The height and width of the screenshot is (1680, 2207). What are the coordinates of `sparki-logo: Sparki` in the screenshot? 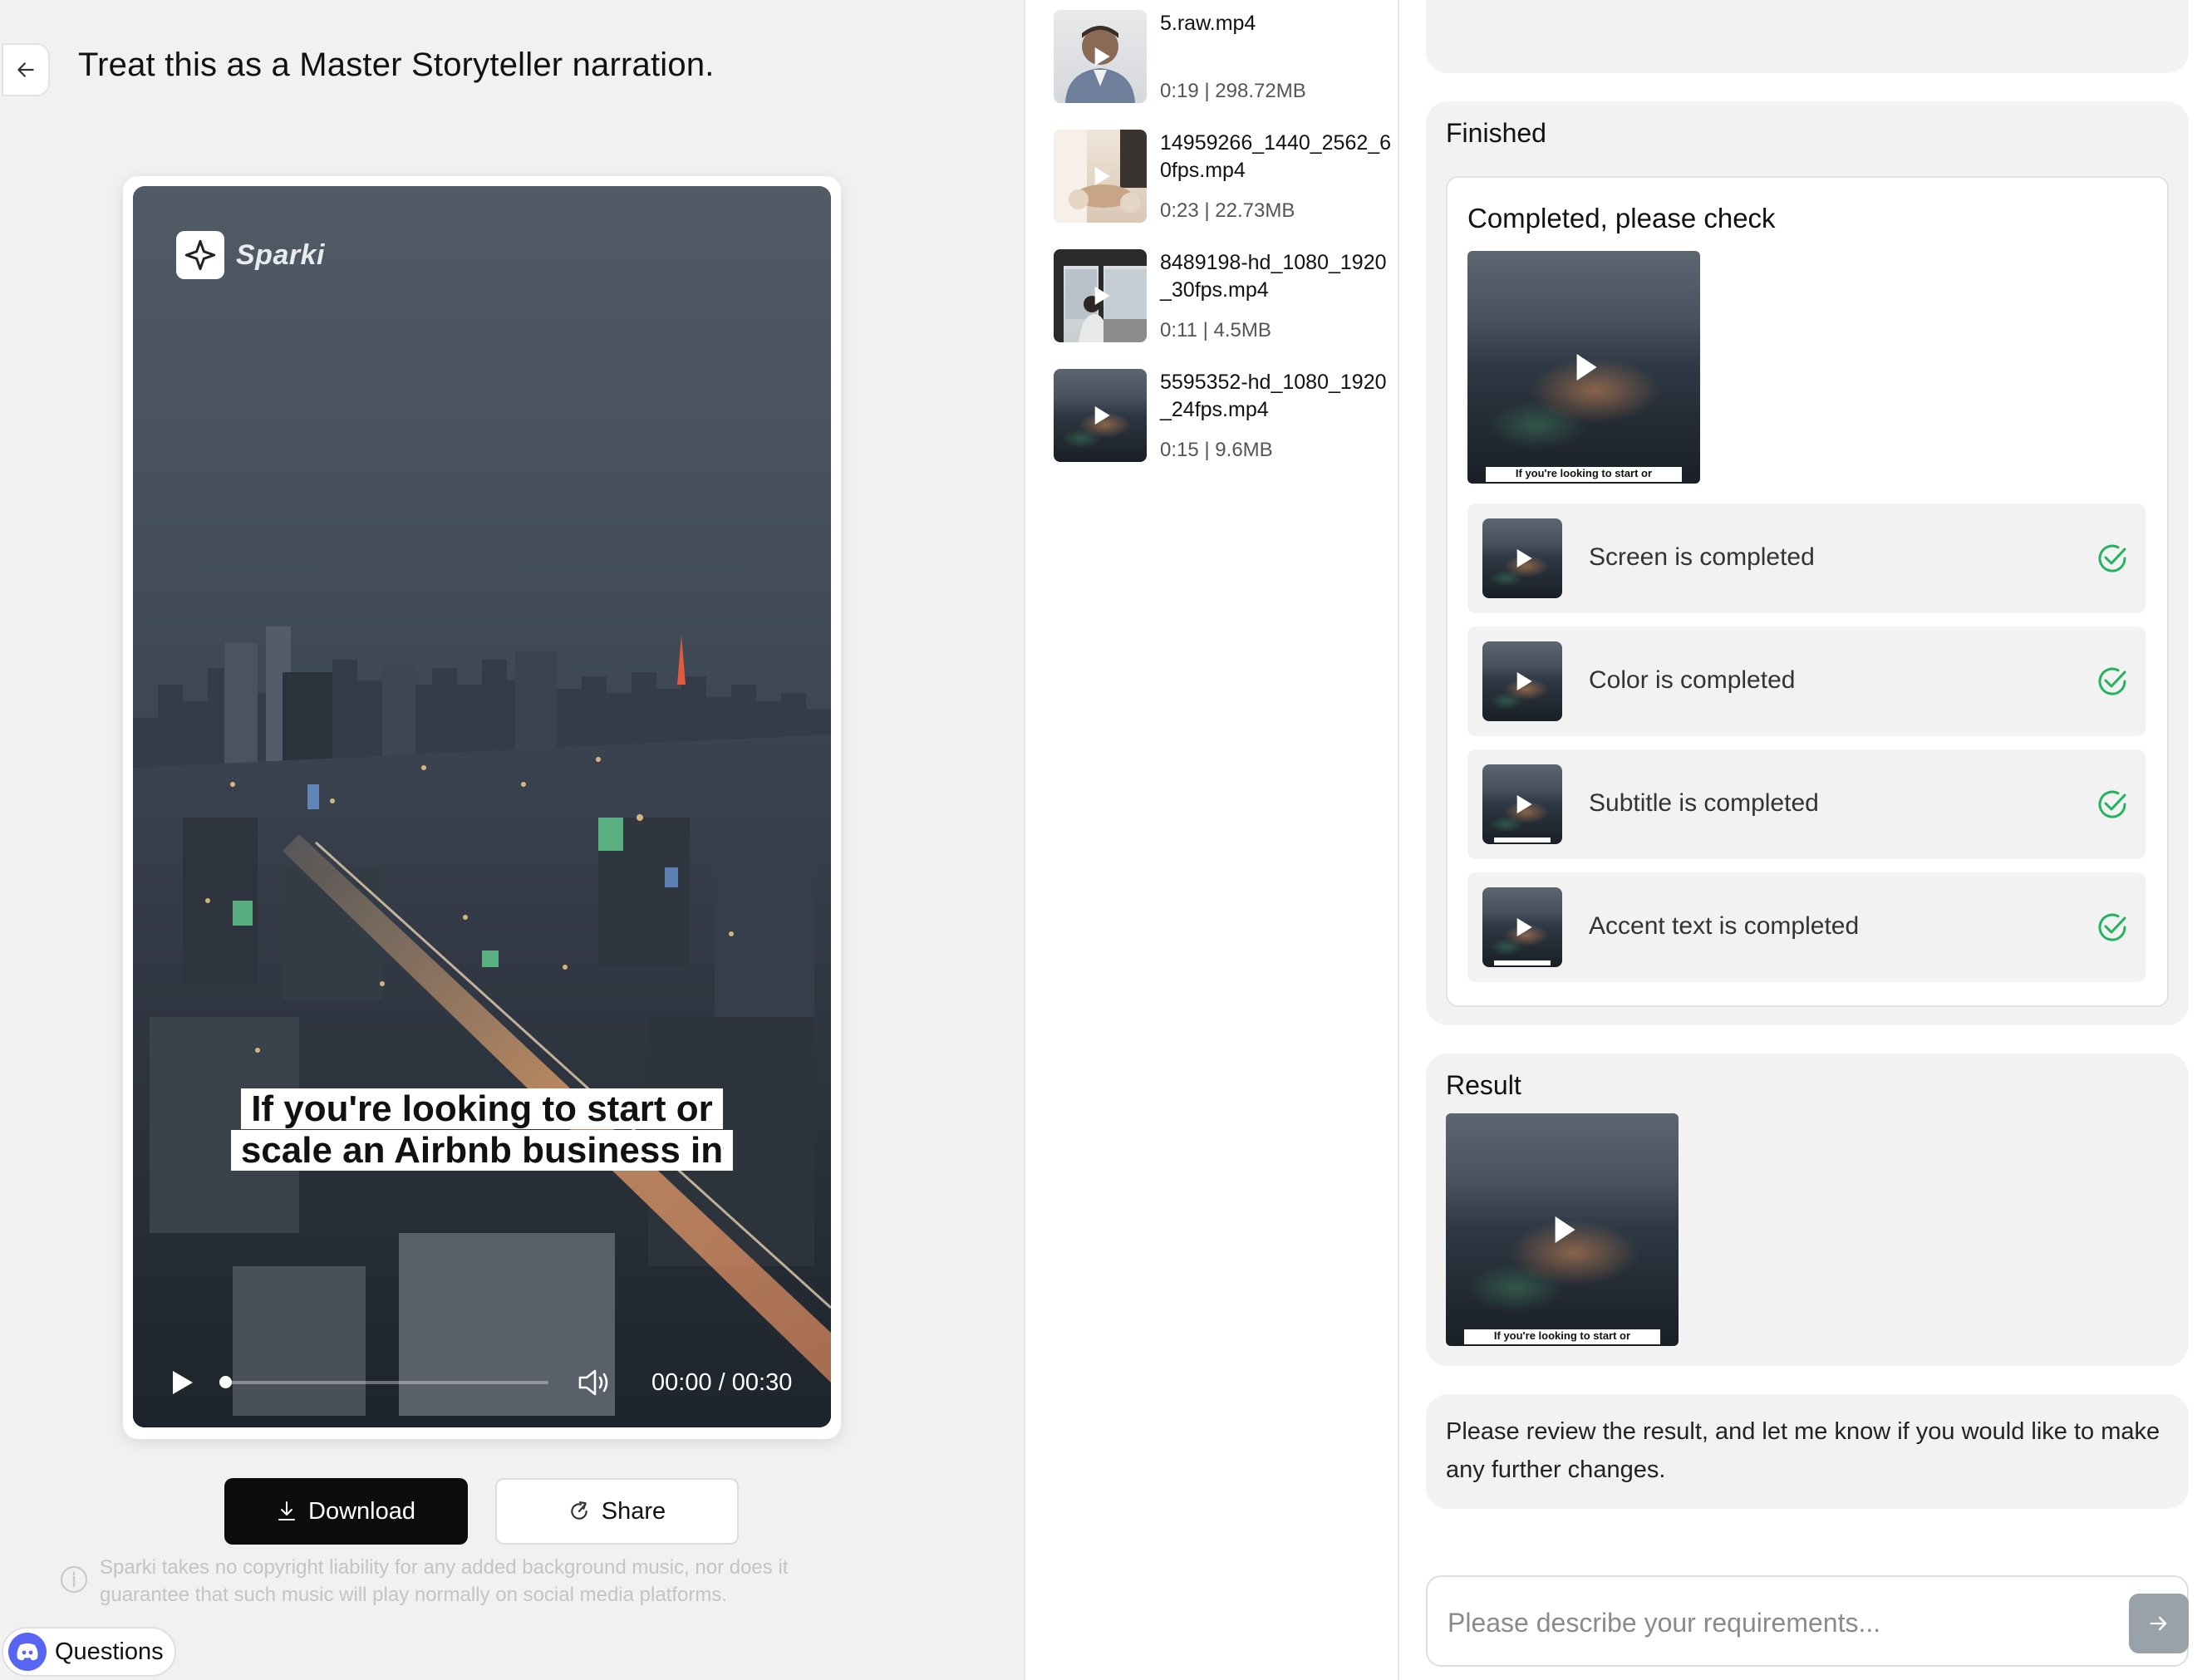 It's located at (250, 255).